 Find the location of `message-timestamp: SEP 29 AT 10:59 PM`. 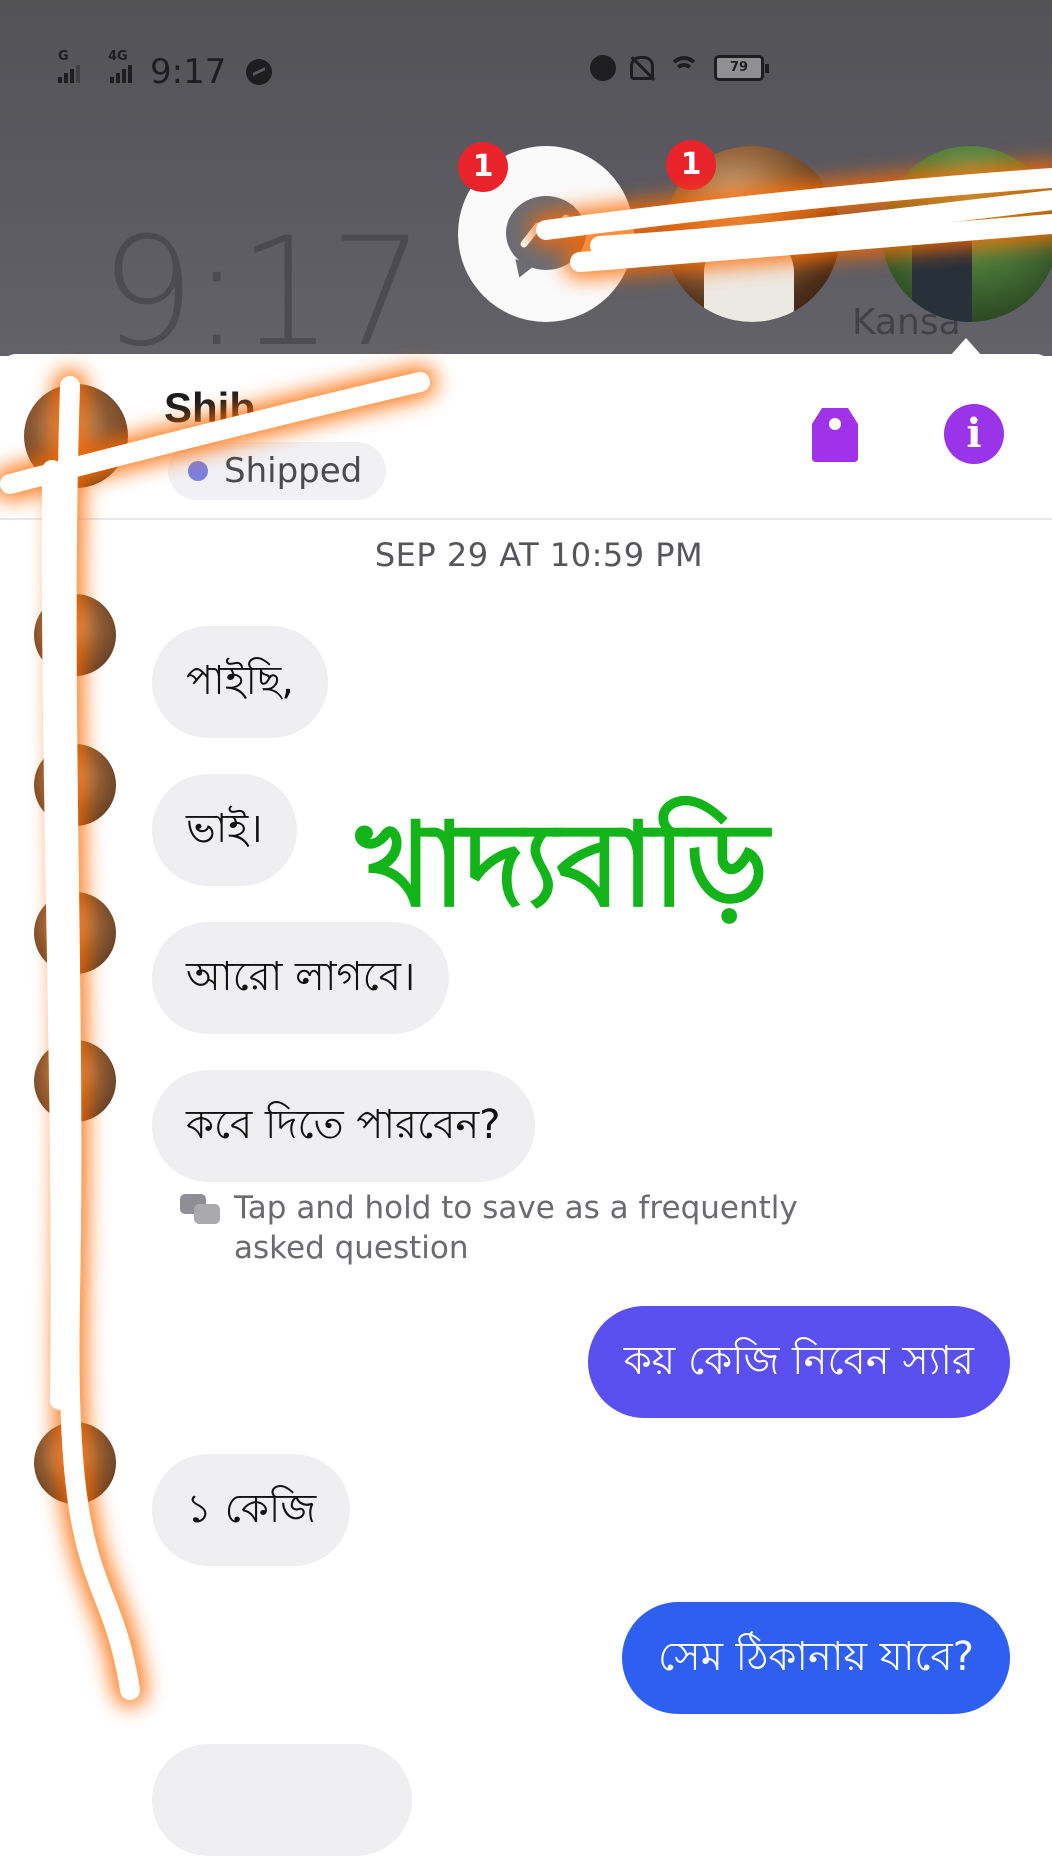

message-timestamp: SEP 29 AT 10:59 PM is located at coordinates (539, 555).